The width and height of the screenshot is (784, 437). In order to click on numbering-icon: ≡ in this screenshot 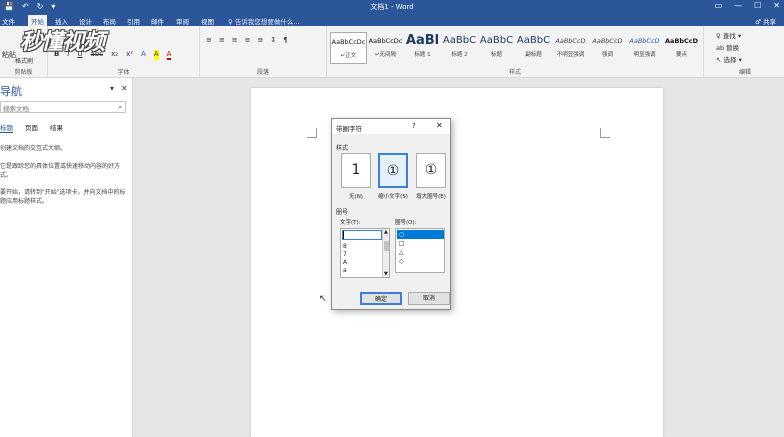, I will do `click(222, 40)`.